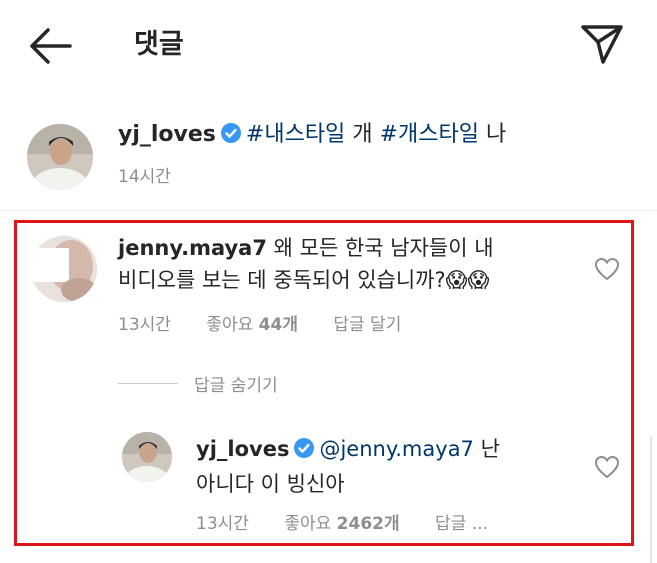 Image resolution: width=657 pixels, height=563 pixels. What do you see at coordinates (295, 134) in the screenshot?
I see `hashtag-link: #내스타일` at bounding box center [295, 134].